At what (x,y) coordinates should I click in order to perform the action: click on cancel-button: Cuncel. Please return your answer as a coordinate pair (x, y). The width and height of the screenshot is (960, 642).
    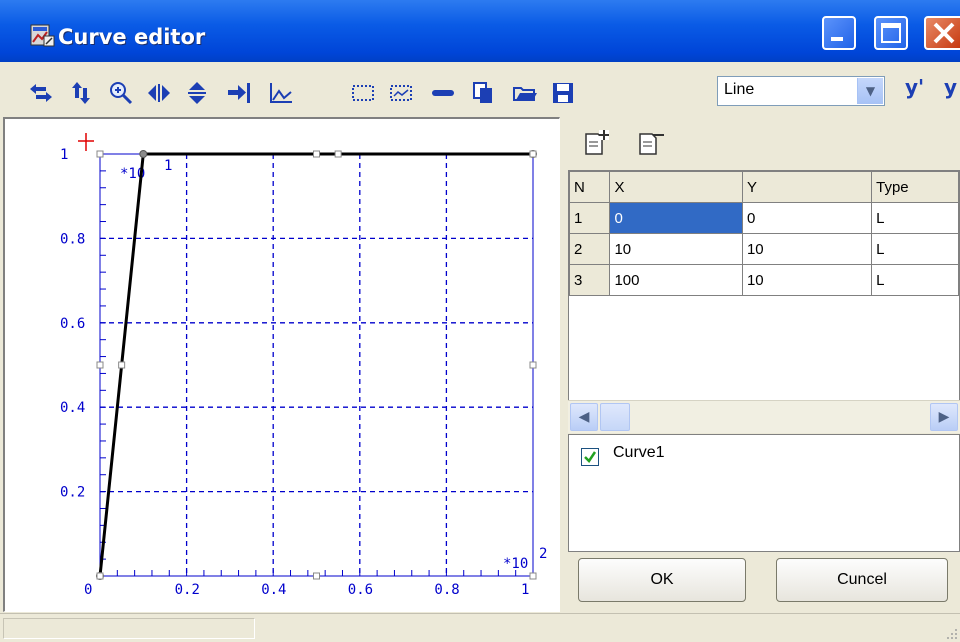
    Looking at the image, I should click on (862, 580).